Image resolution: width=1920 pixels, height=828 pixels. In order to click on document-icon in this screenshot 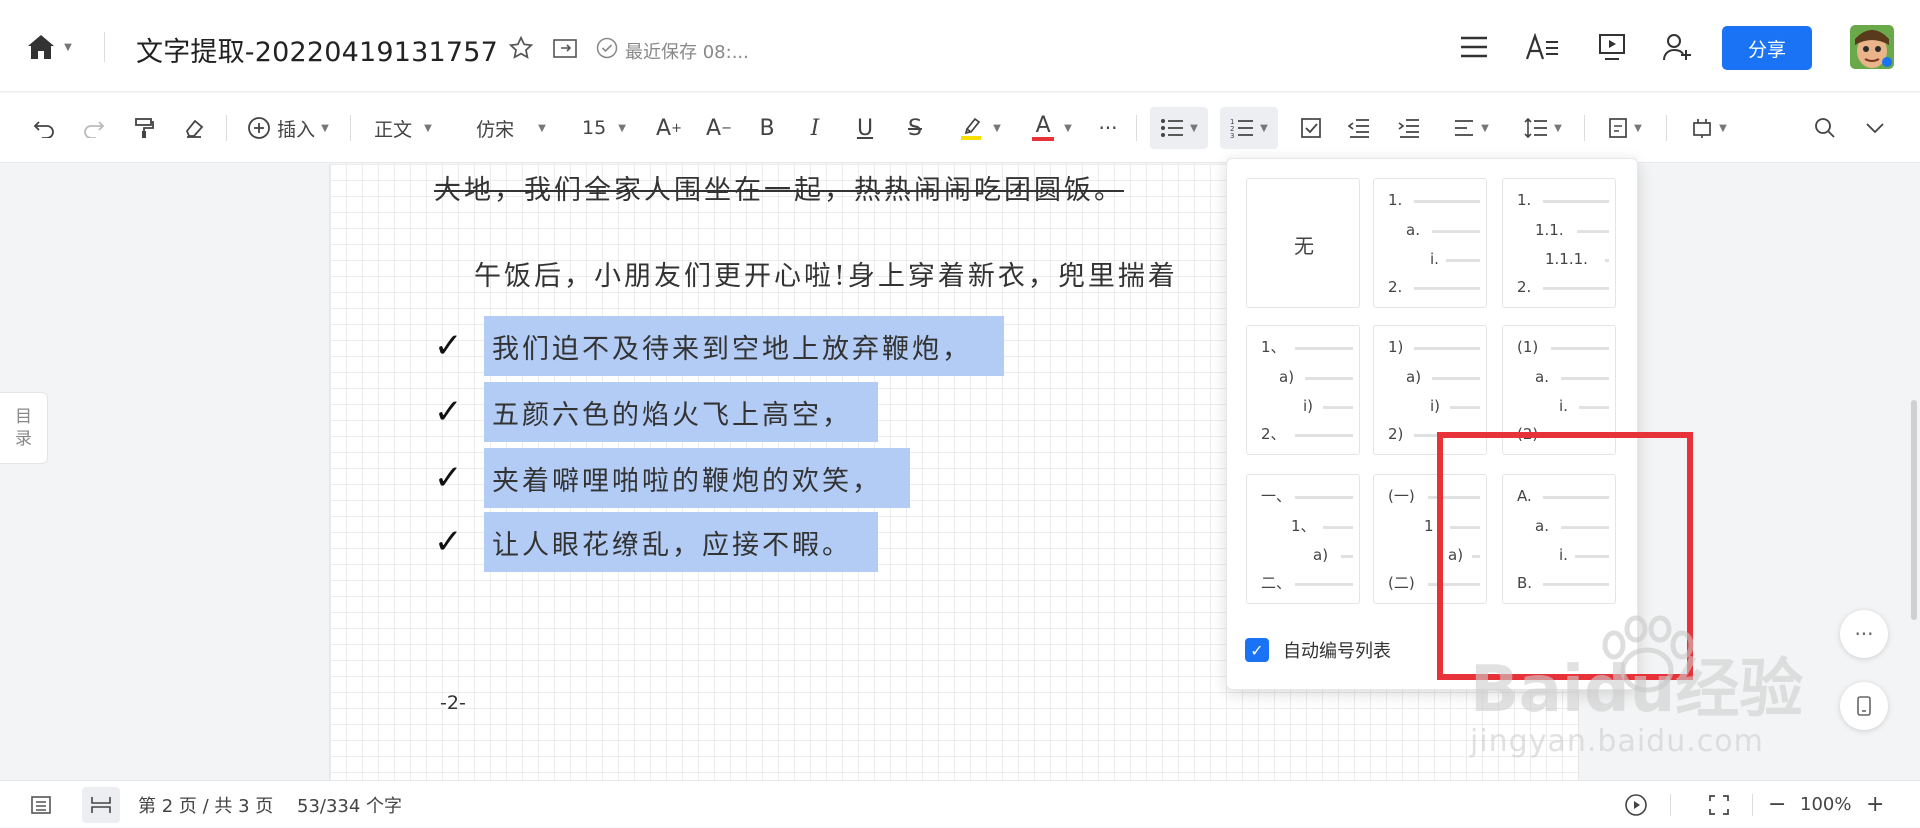, I will do `click(1618, 128)`.